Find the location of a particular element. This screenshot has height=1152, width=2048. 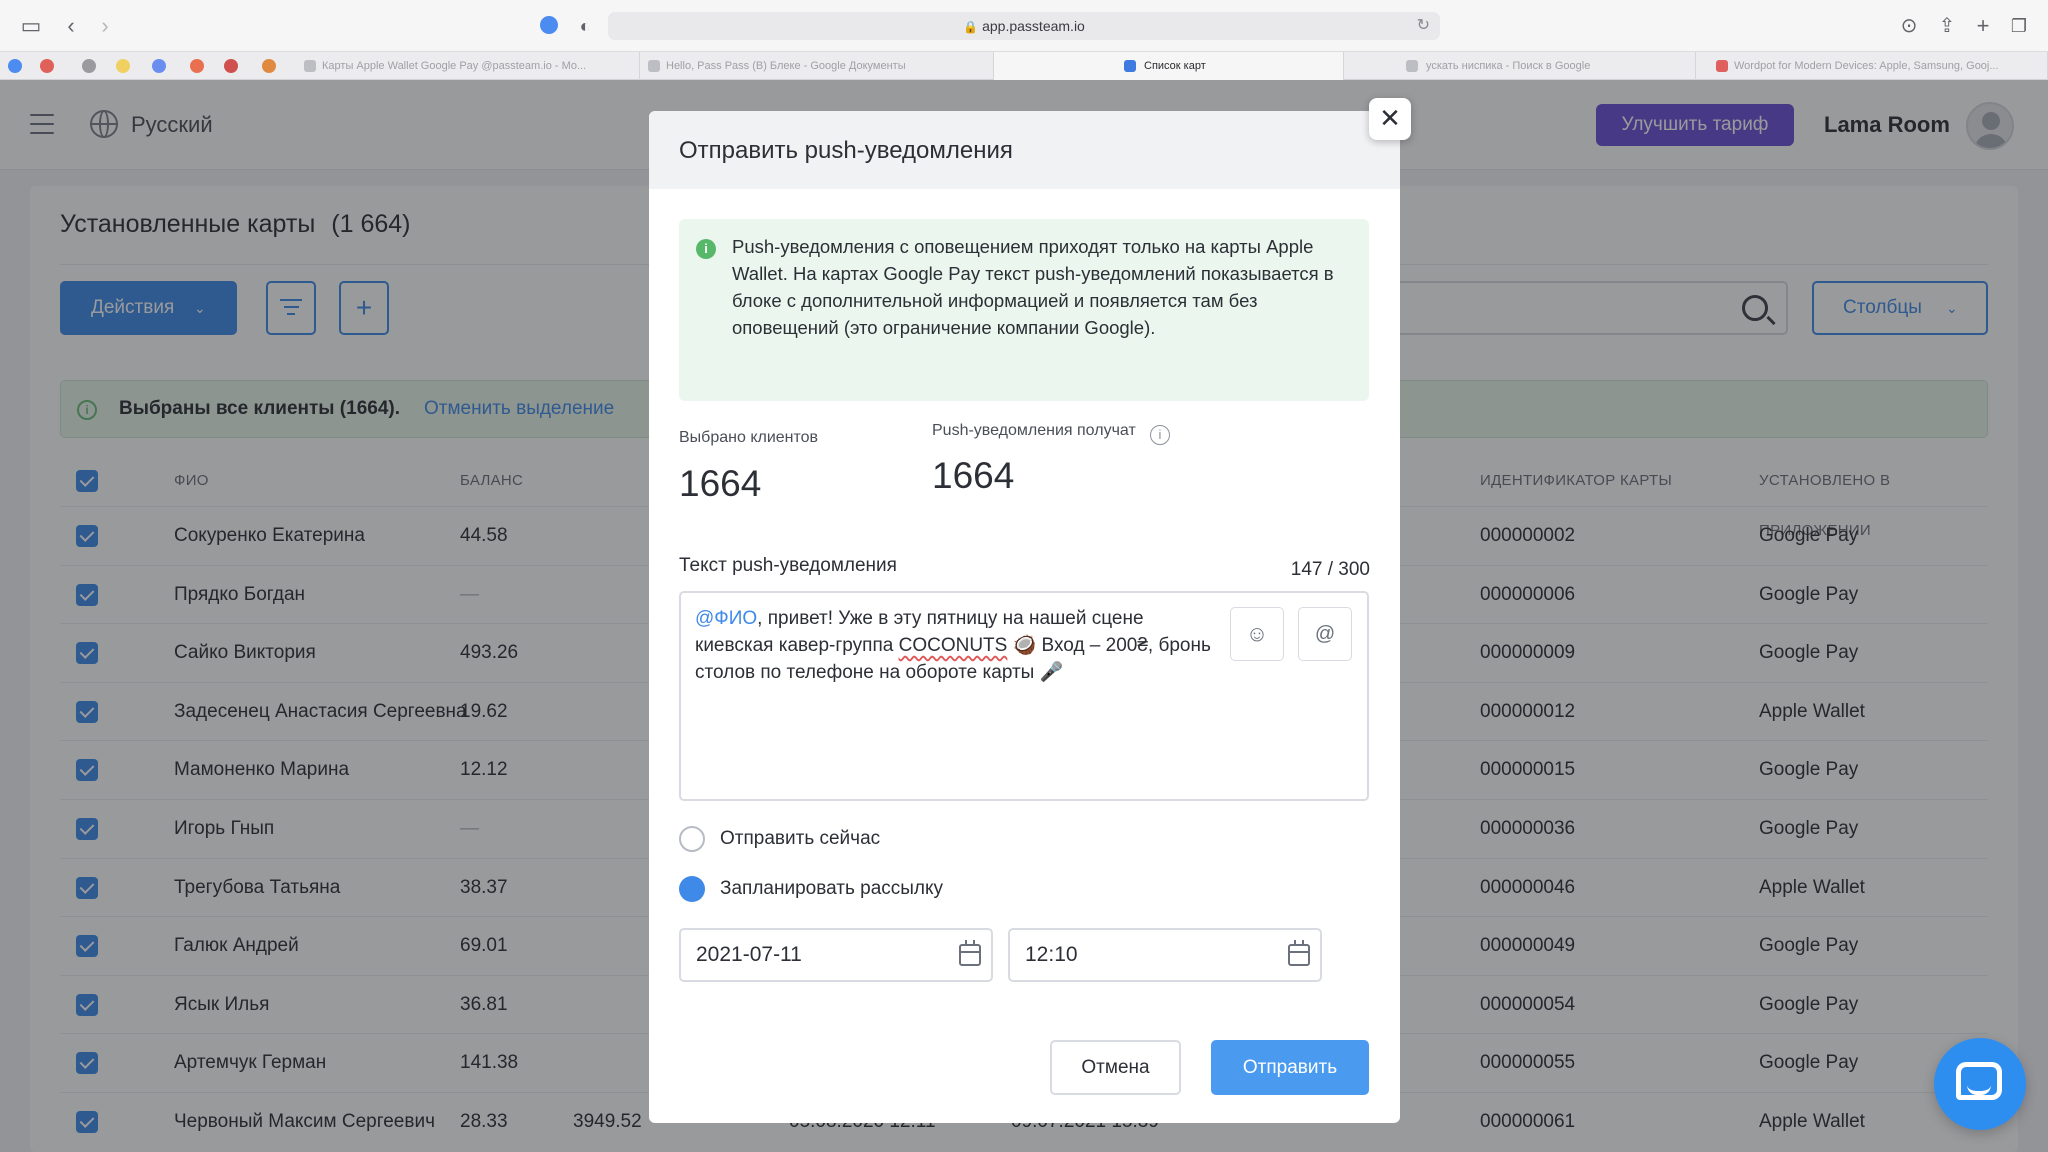

browser-toolbar: ▭ ‹ › ◐ 🔒 app.passteam.io ↻ ⊙ ⇪ + ❐ is located at coordinates (1024, 26).